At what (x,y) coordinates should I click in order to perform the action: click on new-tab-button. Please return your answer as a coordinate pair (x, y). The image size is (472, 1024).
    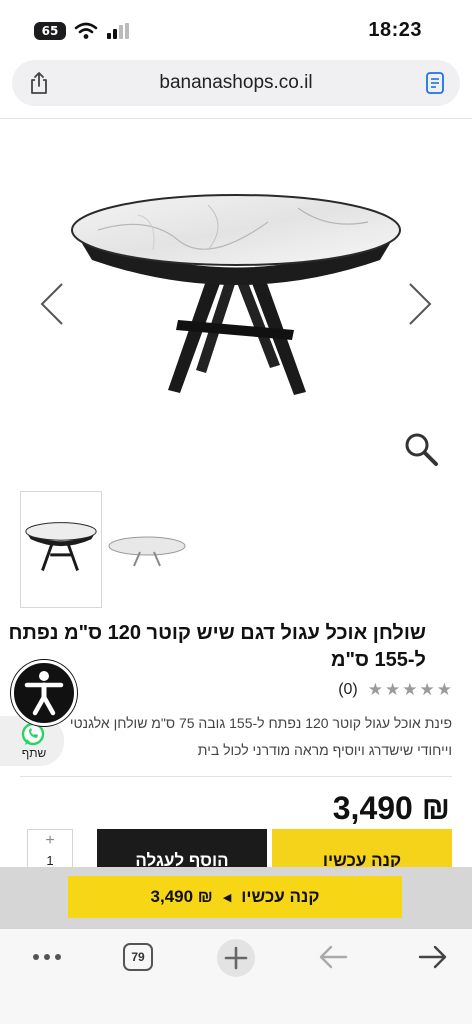
    Looking at the image, I should click on (236, 958).